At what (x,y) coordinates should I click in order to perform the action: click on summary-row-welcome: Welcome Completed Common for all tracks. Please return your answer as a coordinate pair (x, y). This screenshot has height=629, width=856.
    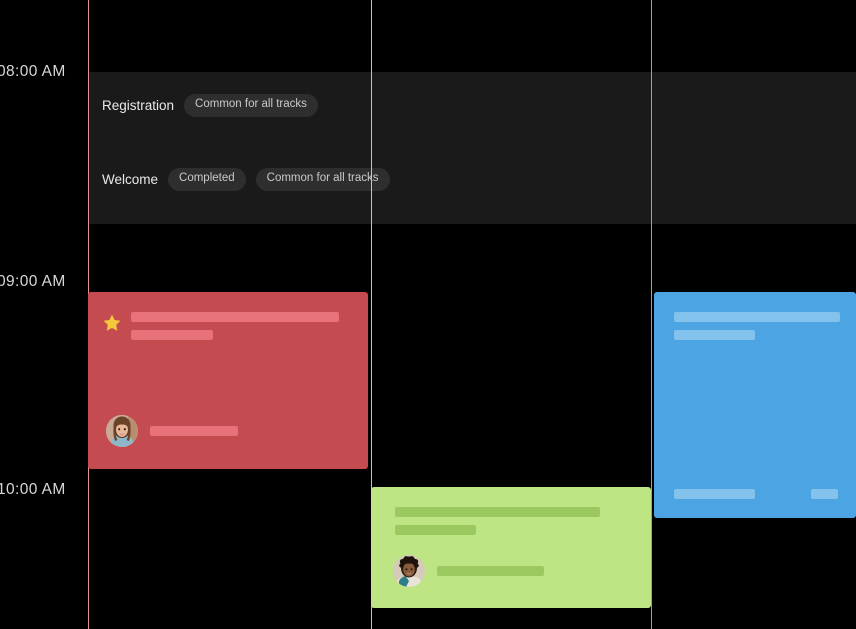
    Looking at the image, I should click on (239, 185).